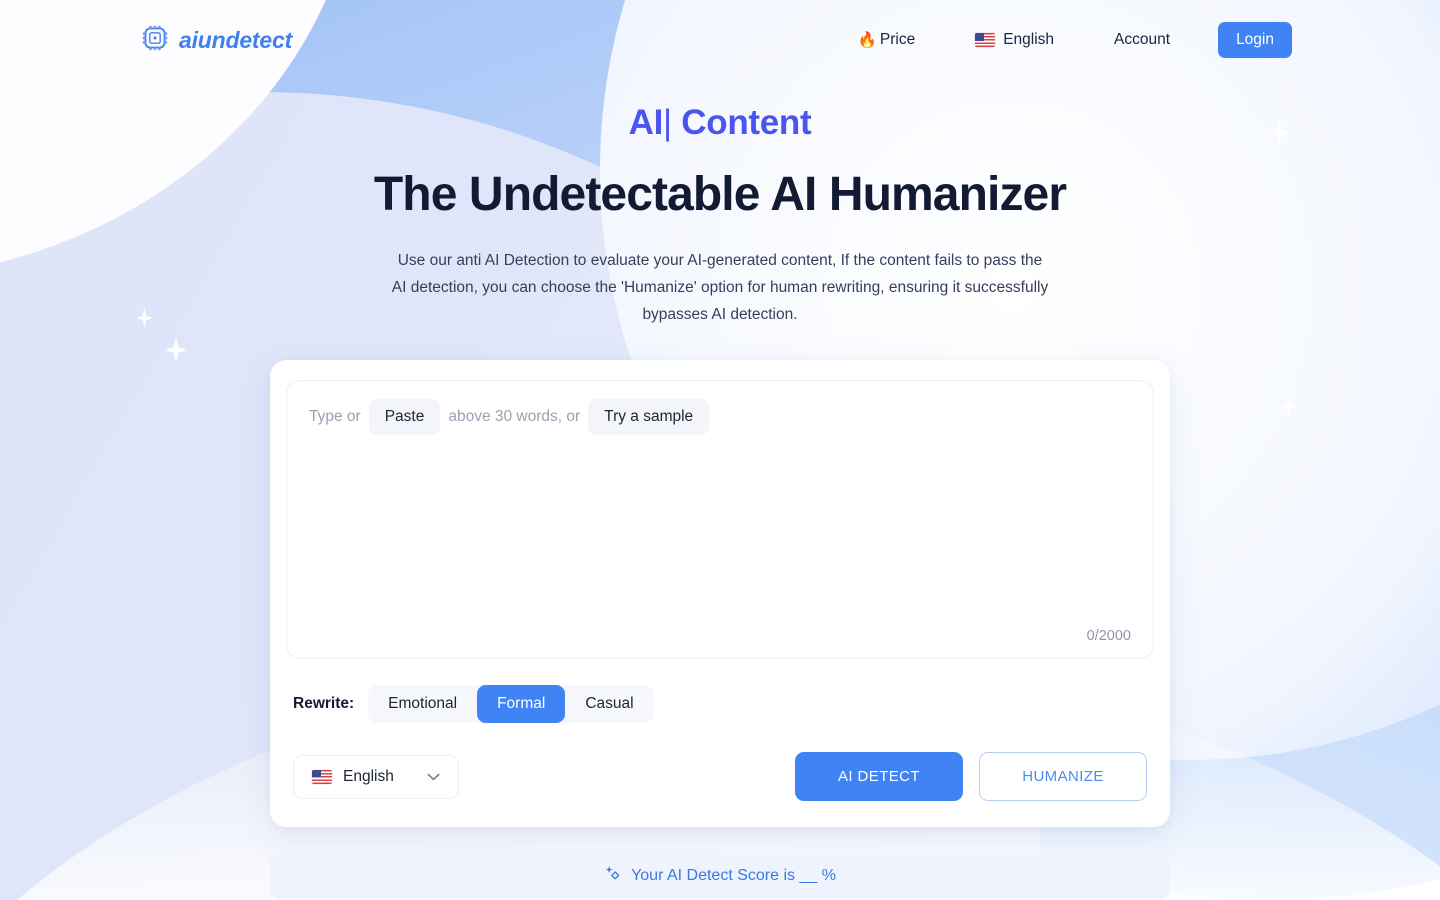 Image resolution: width=1440 pixels, height=900 pixels. I want to click on brand-logo: aiundetect, so click(216, 40).